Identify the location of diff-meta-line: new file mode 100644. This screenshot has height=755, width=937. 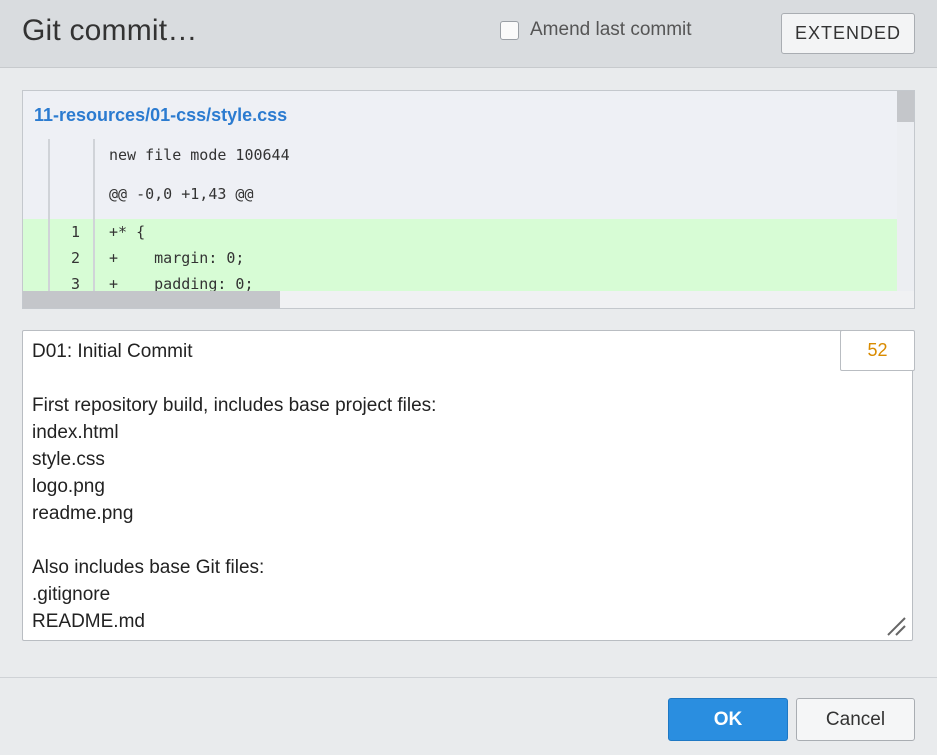
(199, 155).